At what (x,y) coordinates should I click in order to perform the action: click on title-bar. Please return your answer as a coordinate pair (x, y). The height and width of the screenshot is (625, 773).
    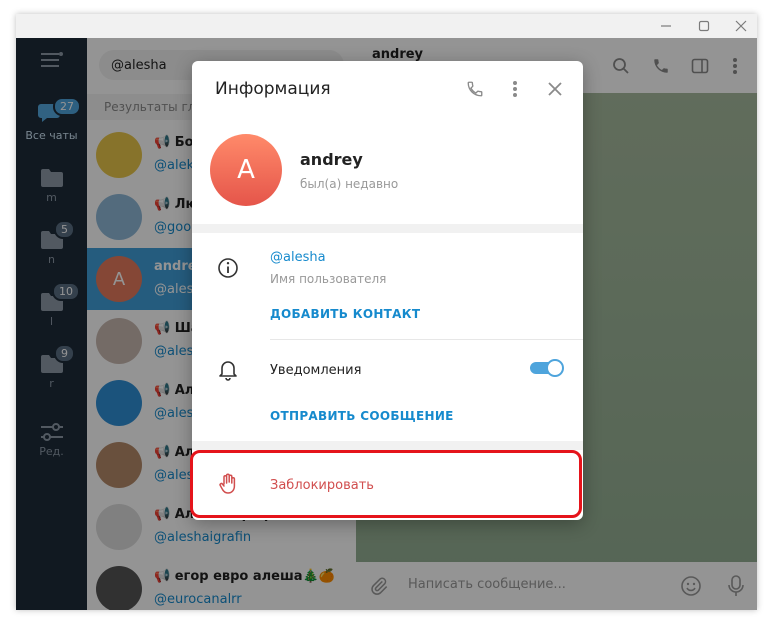
    Looking at the image, I should click on (386, 26).